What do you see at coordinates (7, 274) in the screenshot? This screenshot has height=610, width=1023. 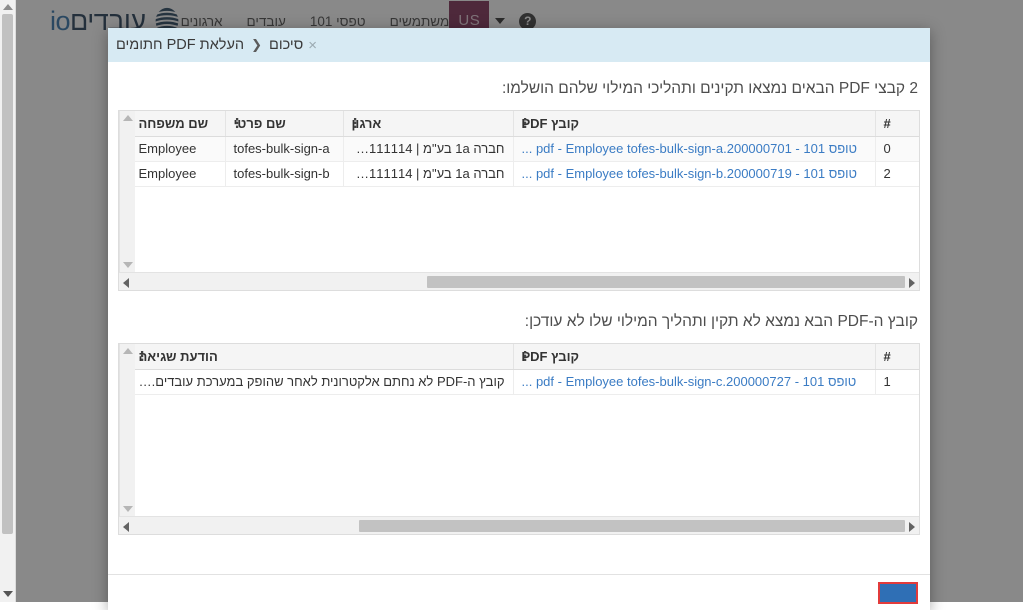 I see `page-scroll-thumb` at bounding box center [7, 274].